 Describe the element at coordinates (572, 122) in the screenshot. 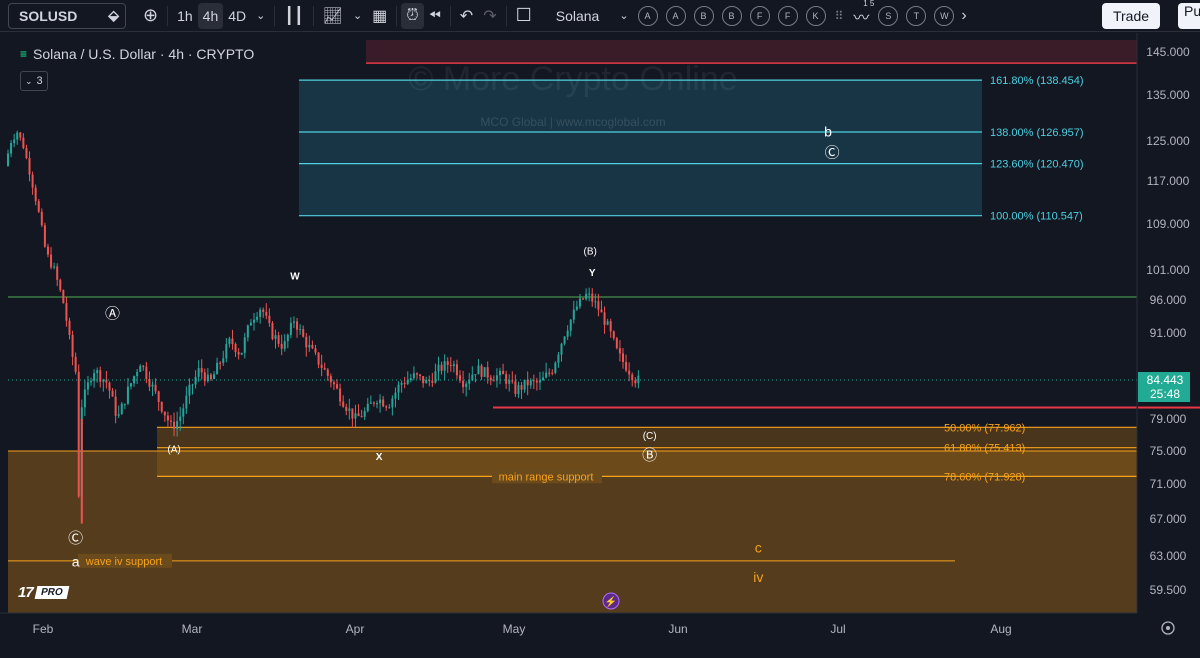

I see `watermark-subtext: MCO Global | www.mcoglobal.com` at that location.